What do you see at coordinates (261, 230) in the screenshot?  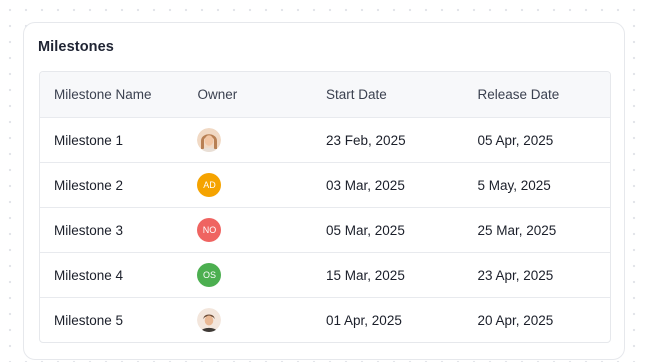 I see `owner-cell: NO` at bounding box center [261, 230].